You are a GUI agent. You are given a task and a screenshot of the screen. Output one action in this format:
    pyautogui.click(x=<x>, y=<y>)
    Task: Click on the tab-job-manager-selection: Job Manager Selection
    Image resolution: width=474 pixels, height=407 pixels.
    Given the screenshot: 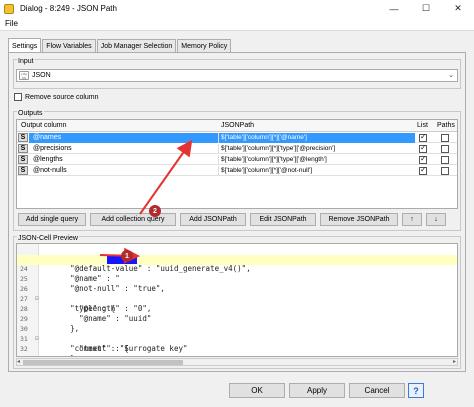 What is the action you would take?
    pyautogui.click(x=136, y=46)
    